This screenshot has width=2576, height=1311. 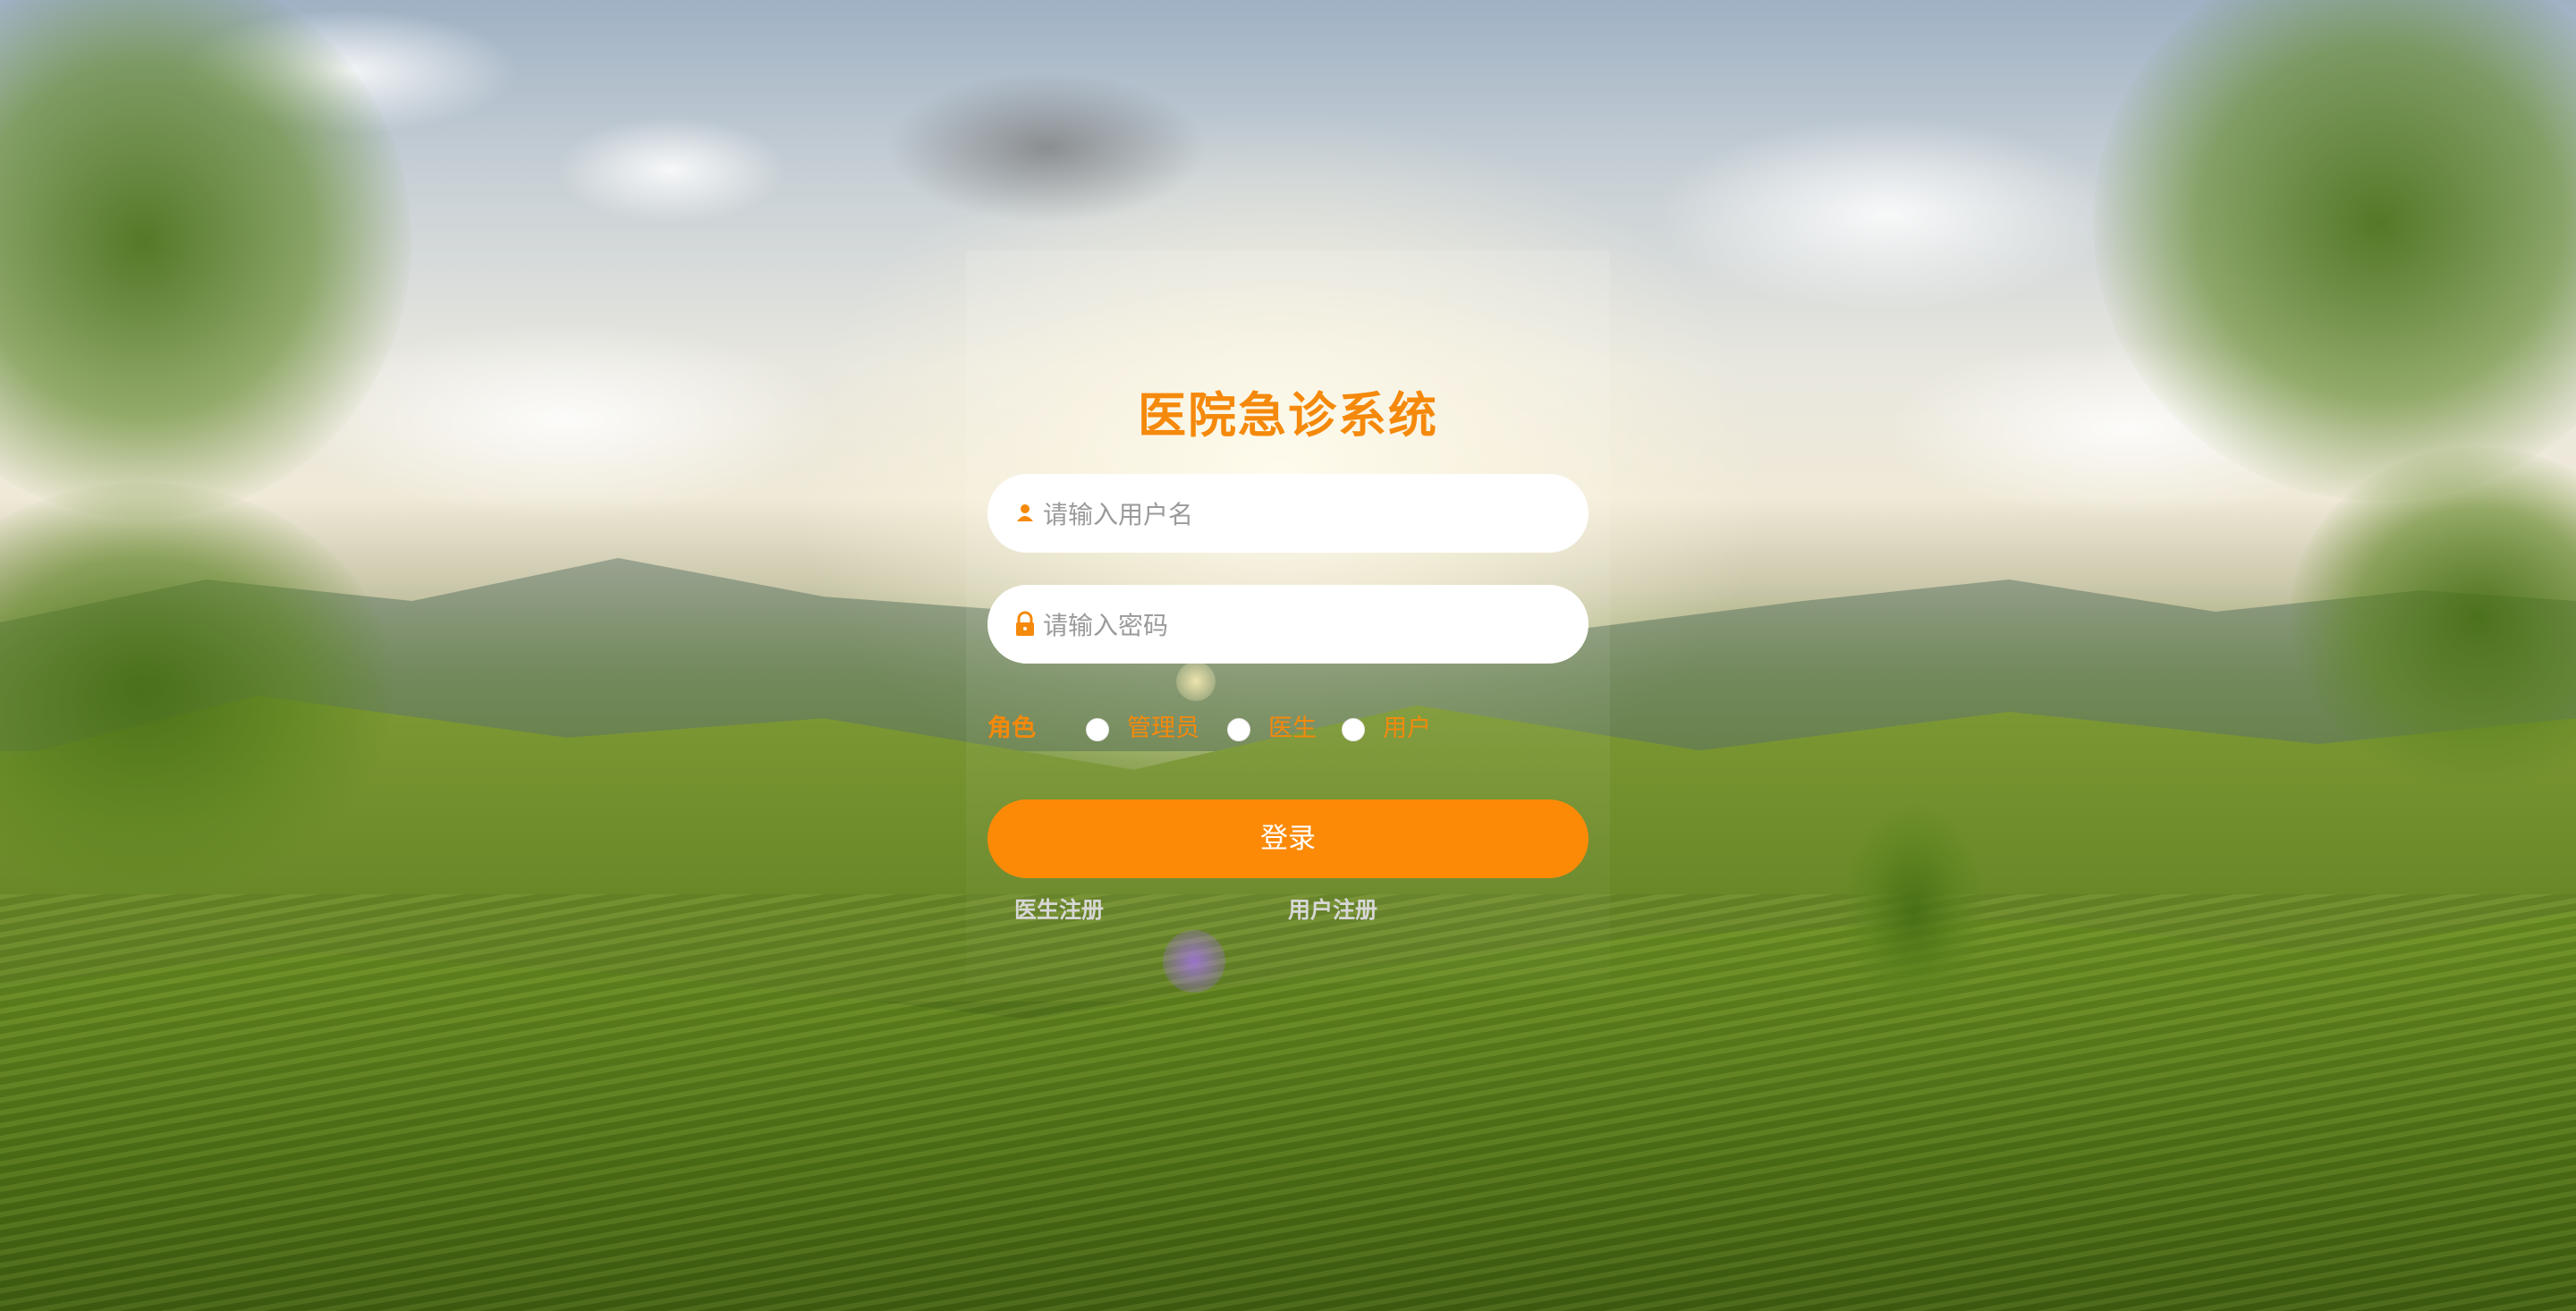 What do you see at coordinates (1097, 729) in the screenshot?
I see `role-radio-admin` at bounding box center [1097, 729].